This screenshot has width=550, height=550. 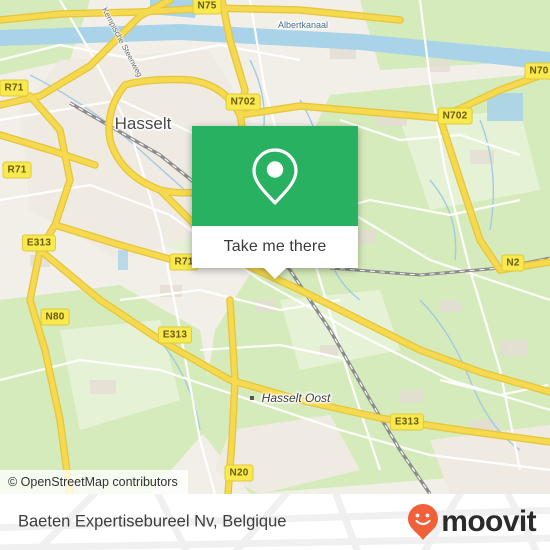 I want to click on road-shield-n80: N80, so click(x=55, y=317).